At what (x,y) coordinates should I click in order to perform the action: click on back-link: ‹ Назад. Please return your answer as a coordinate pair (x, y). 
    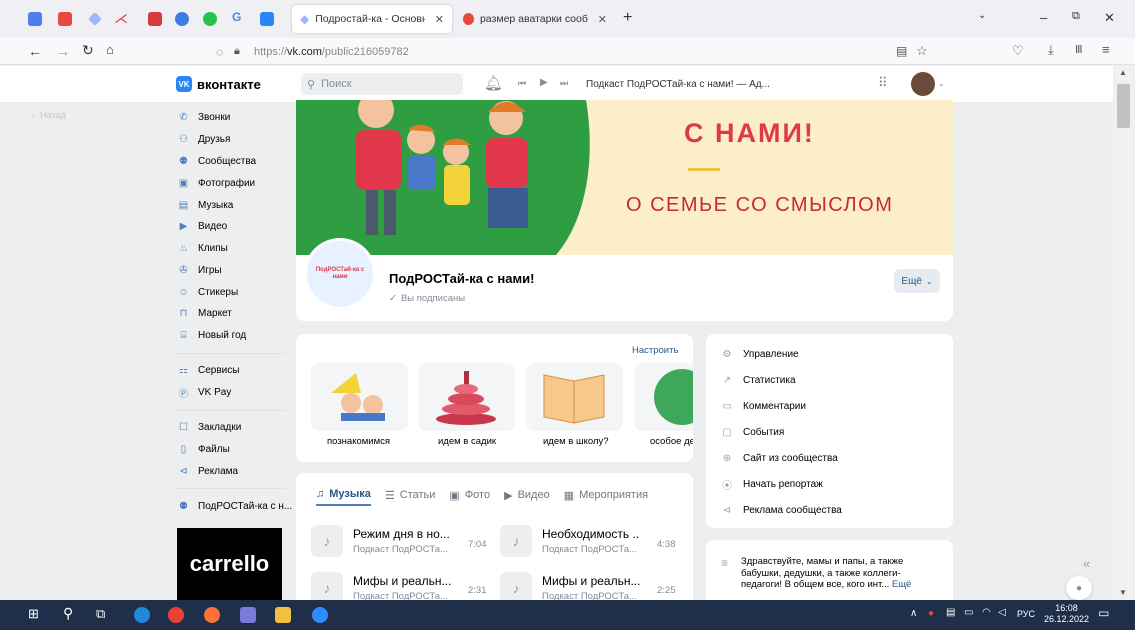
    Looking at the image, I should click on (49, 115).